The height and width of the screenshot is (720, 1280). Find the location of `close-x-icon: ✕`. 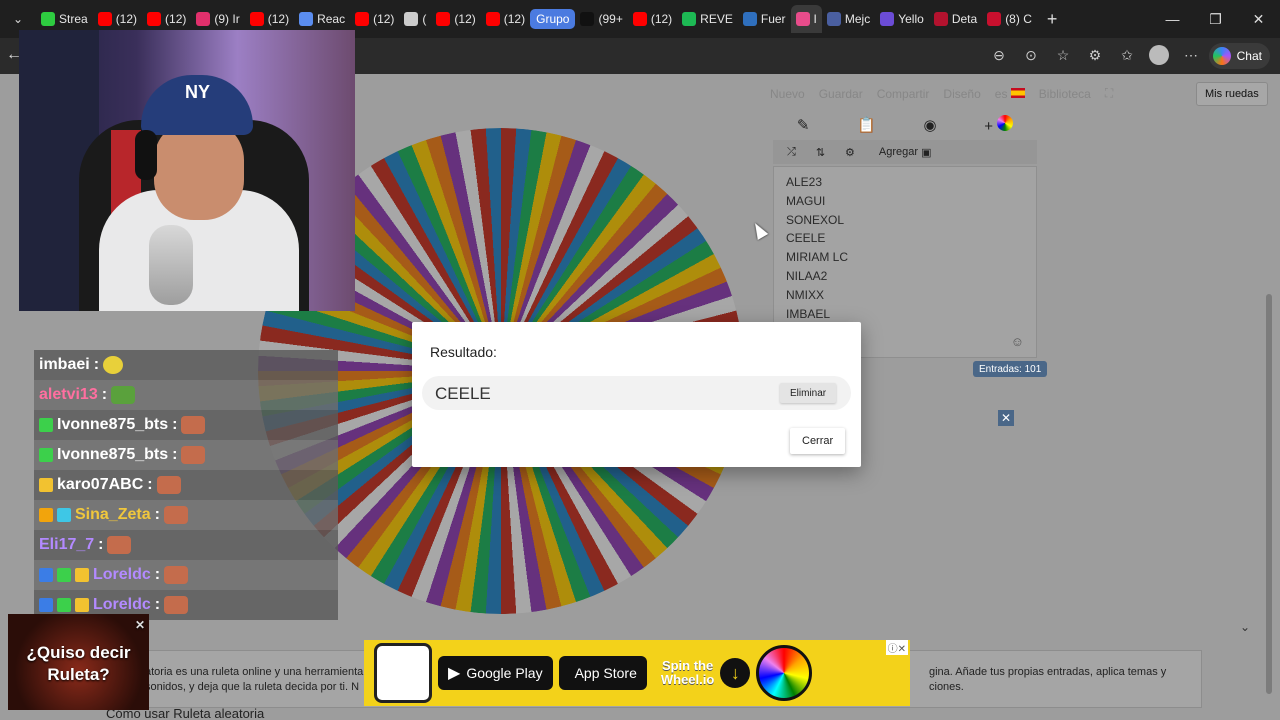

close-x-icon: ✕ is located at coordinates (1006, 418).